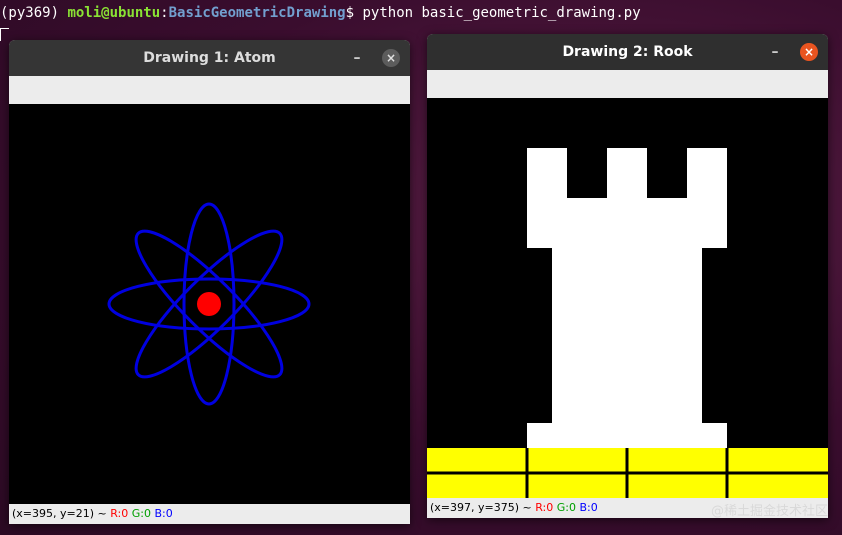 The width and height of the screenshot is (842, 535). I want to click on titlebar: Drawing 1: Atom – ×, so click(209, 58).